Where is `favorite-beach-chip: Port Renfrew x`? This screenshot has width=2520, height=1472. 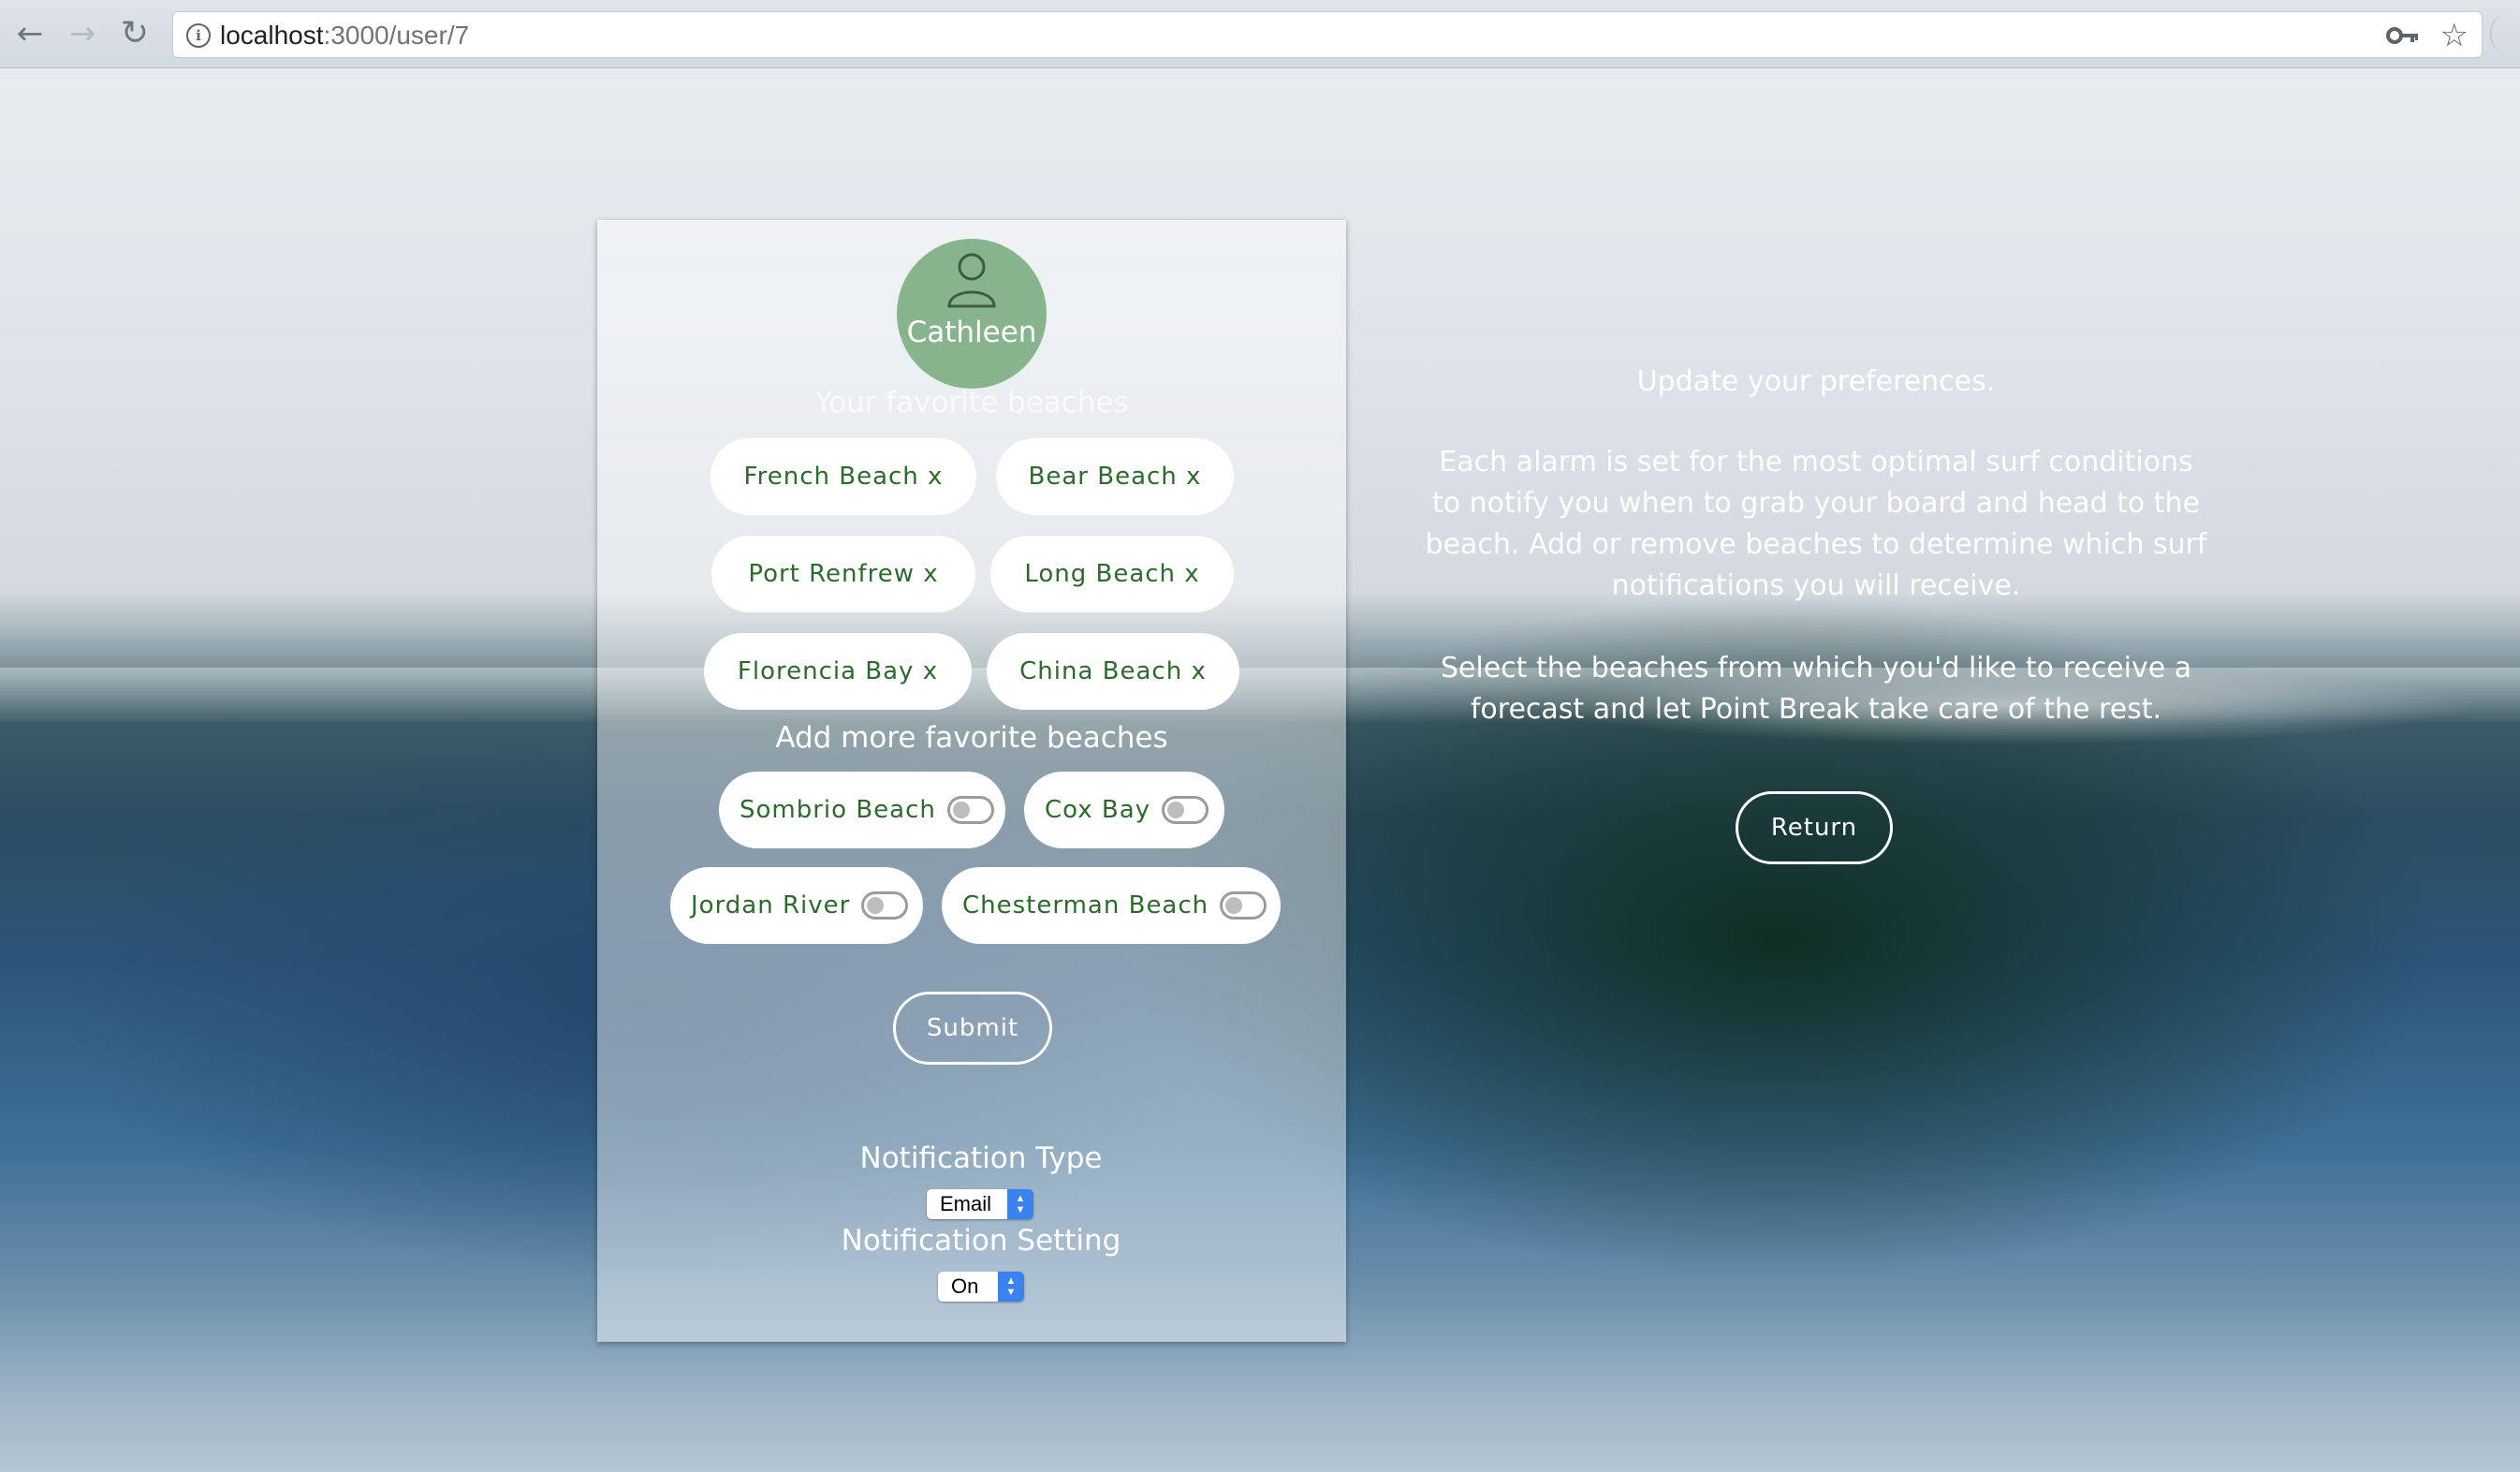
favorite-beach-chip: Port Renfrew x is located at coordinates (843, 574).